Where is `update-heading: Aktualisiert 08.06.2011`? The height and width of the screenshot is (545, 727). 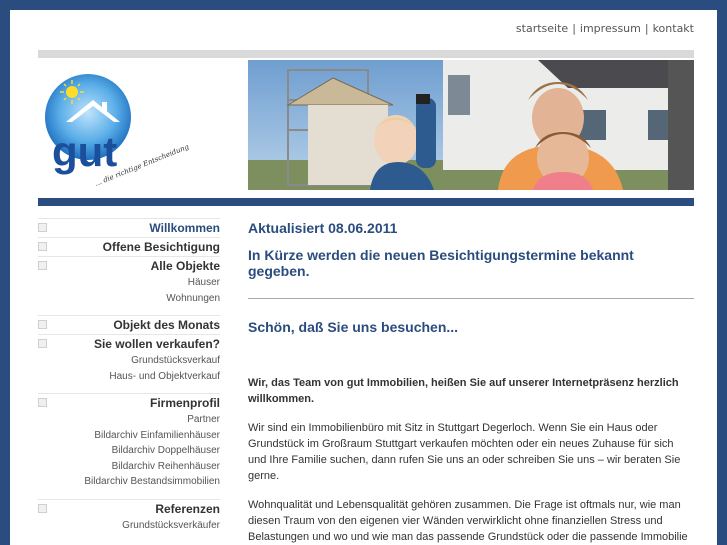
update-heading: Aktualisiert 08.06.2011 is located at coordinates (323, 228).